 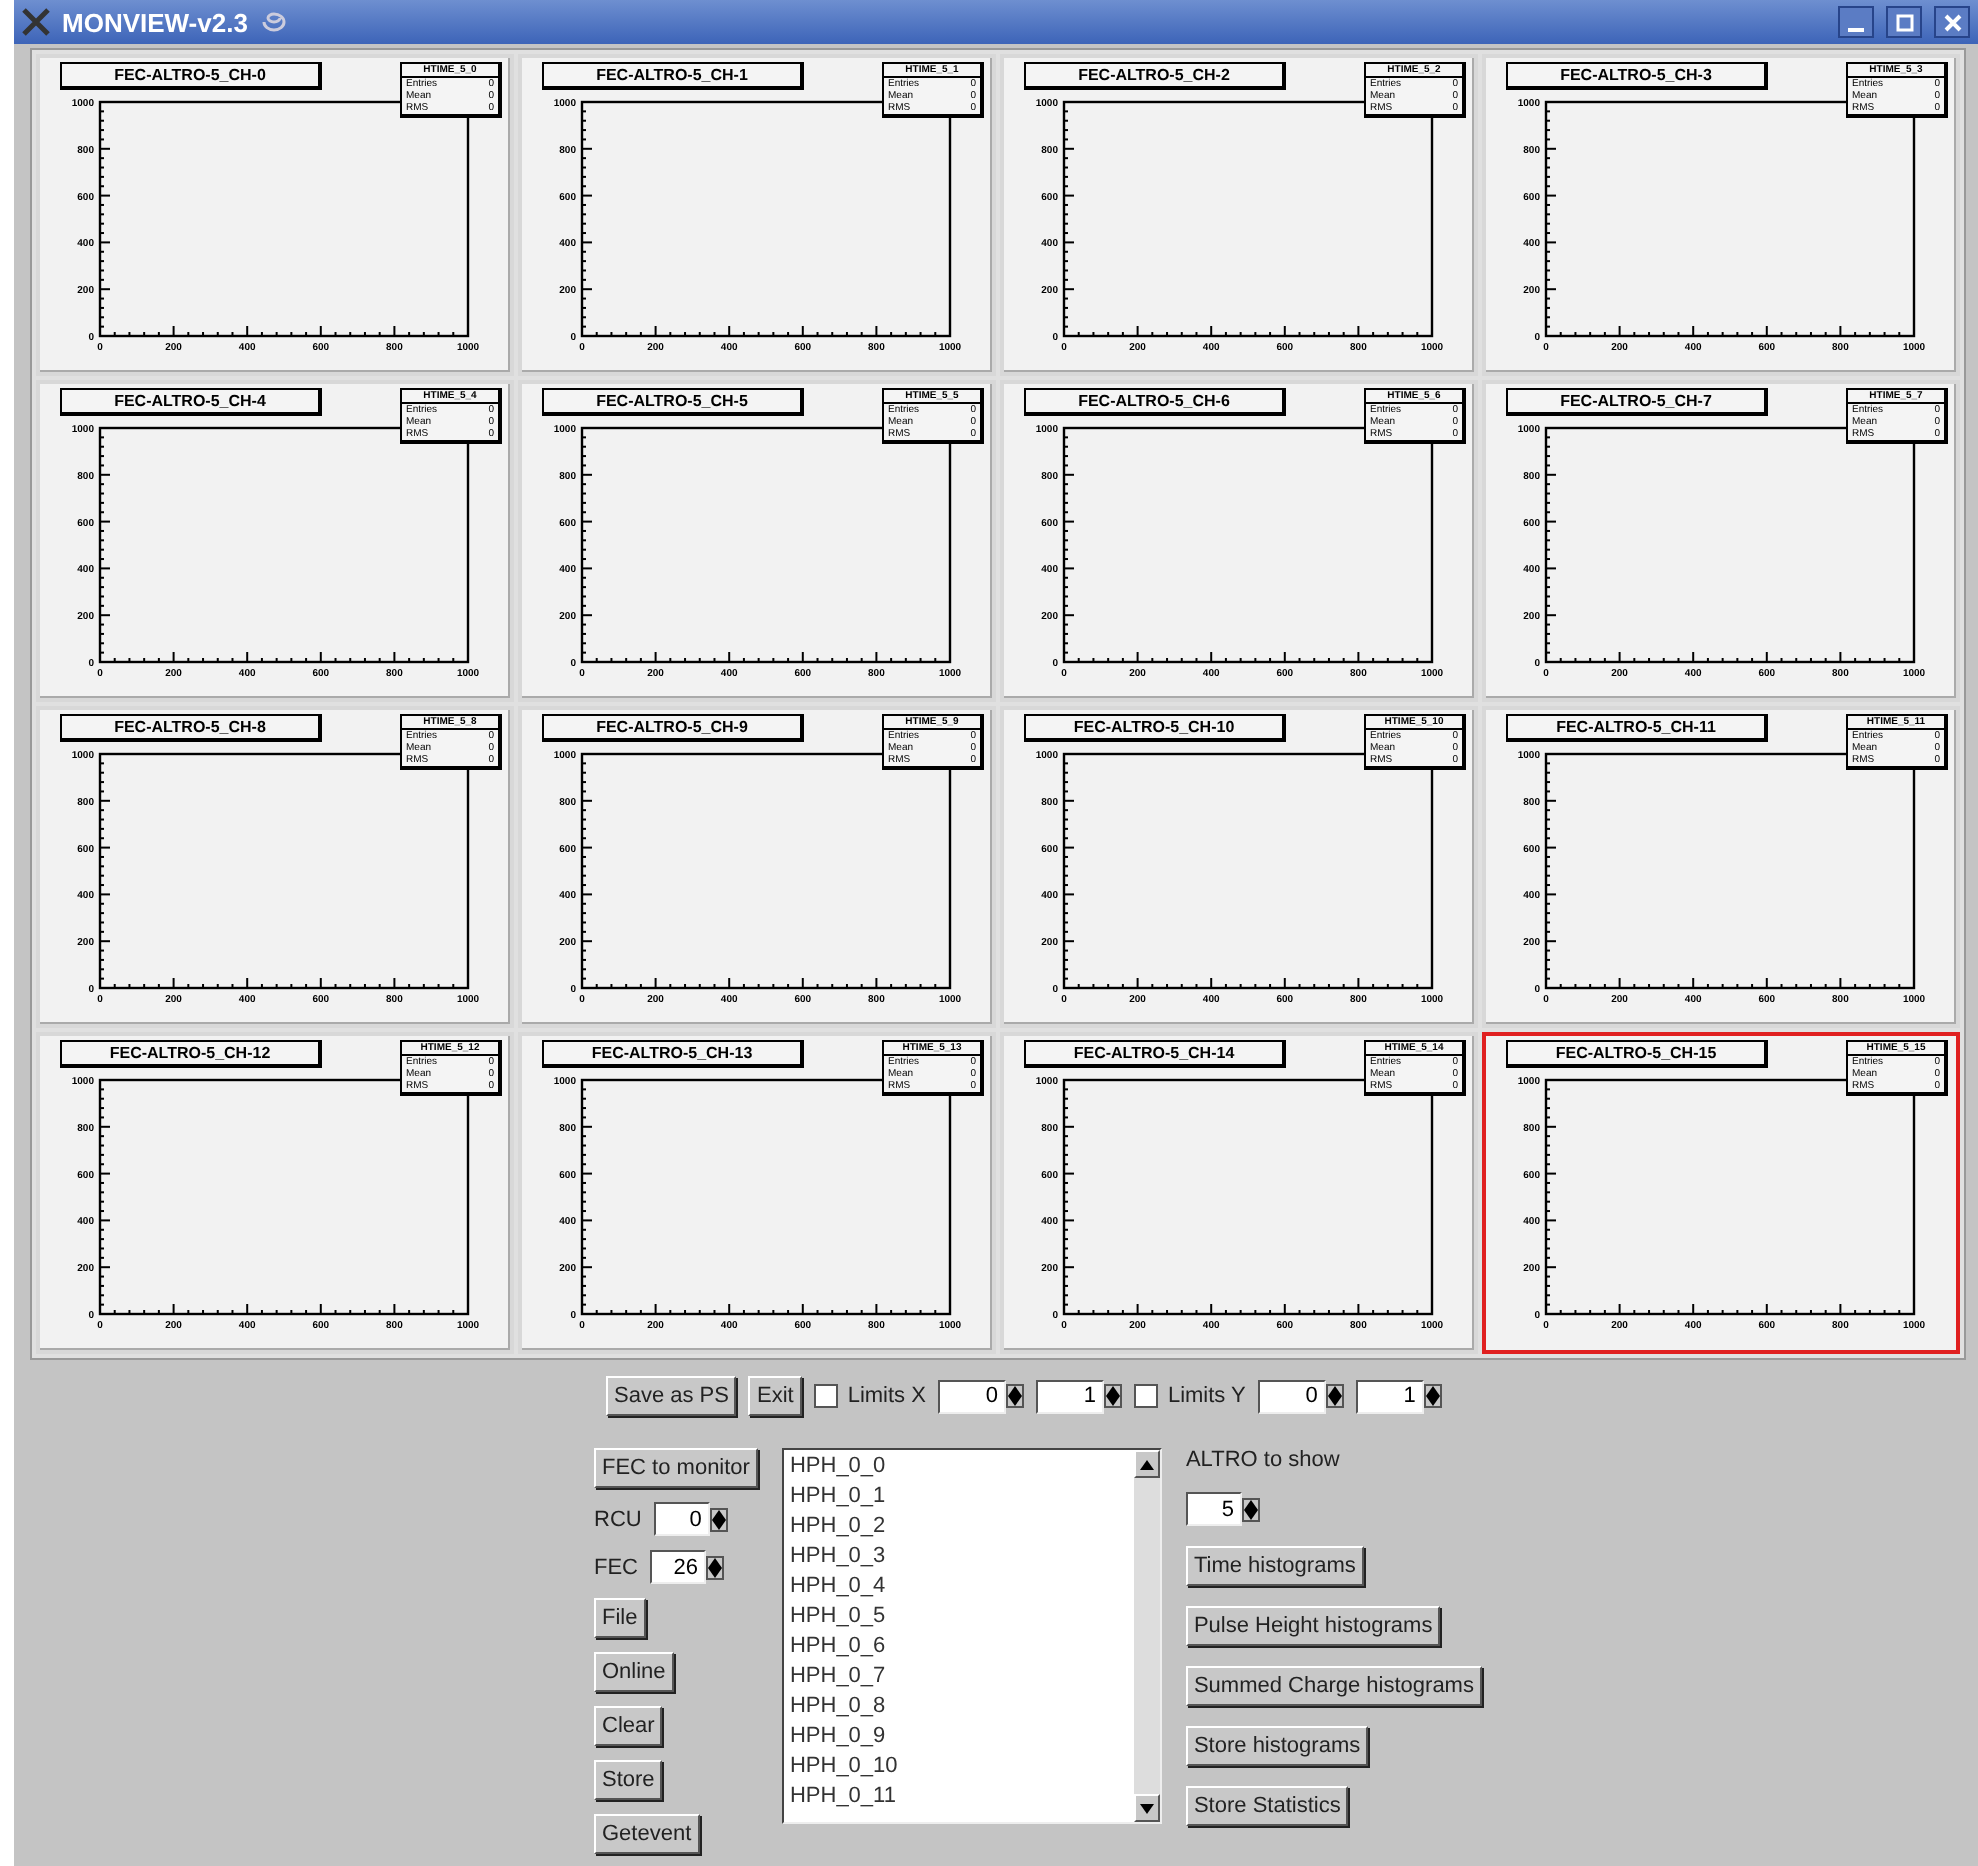 I want to click on list-item: HPH_0_7, so click(x=958, y=1677).